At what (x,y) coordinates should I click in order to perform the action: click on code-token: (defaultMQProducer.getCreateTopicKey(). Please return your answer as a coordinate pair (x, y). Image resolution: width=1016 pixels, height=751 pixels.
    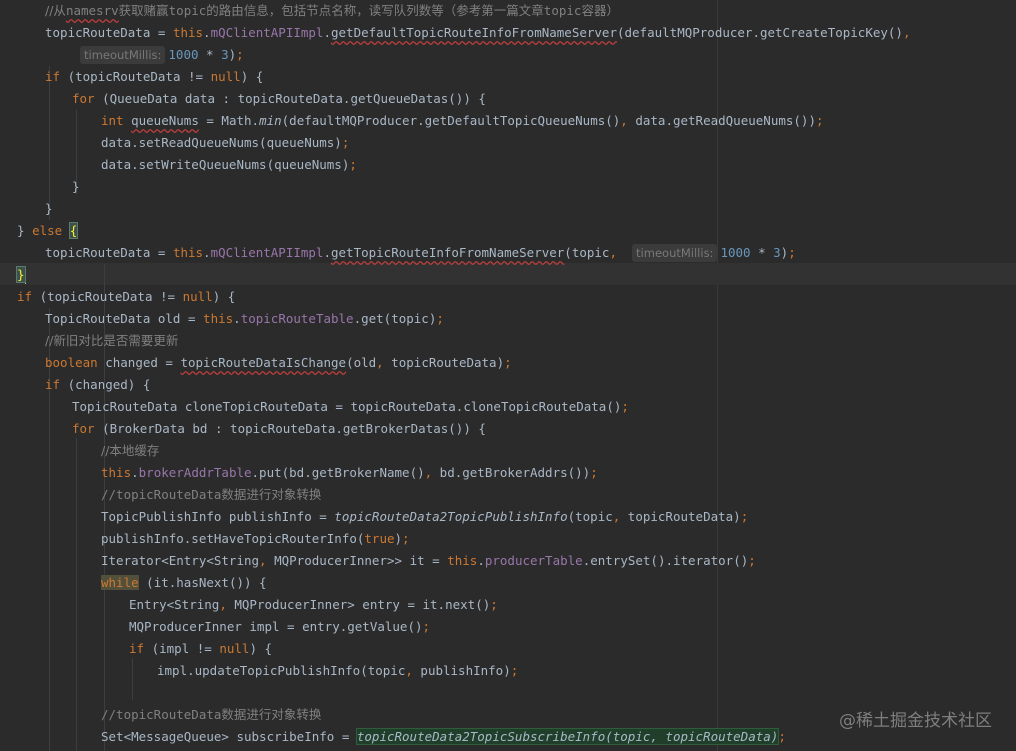
    Looking at the image, I should click on (759, 32).